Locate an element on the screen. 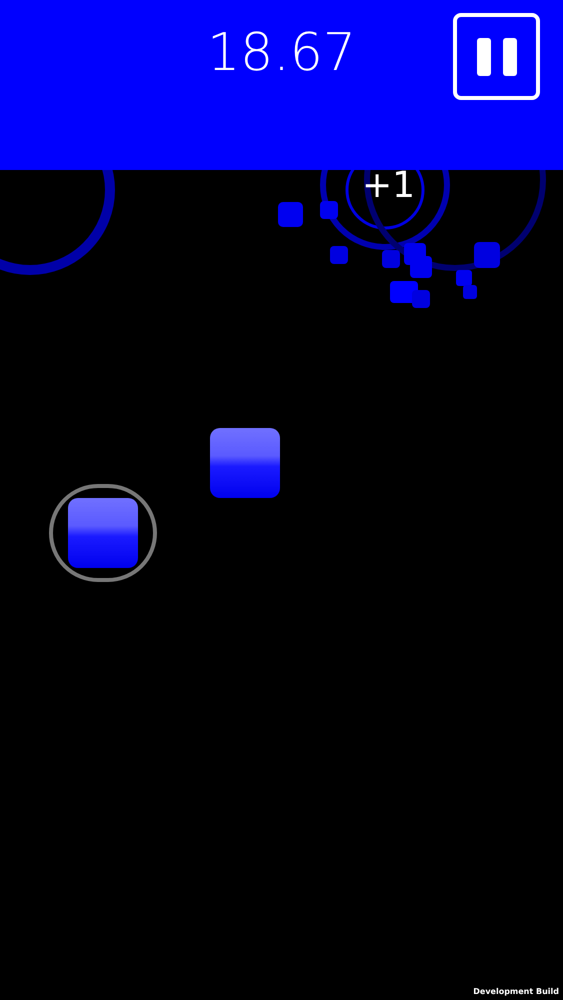 The width and height of the screenshot is (563, 1000). score-popup: +1 is located at coordinates (389, 186).